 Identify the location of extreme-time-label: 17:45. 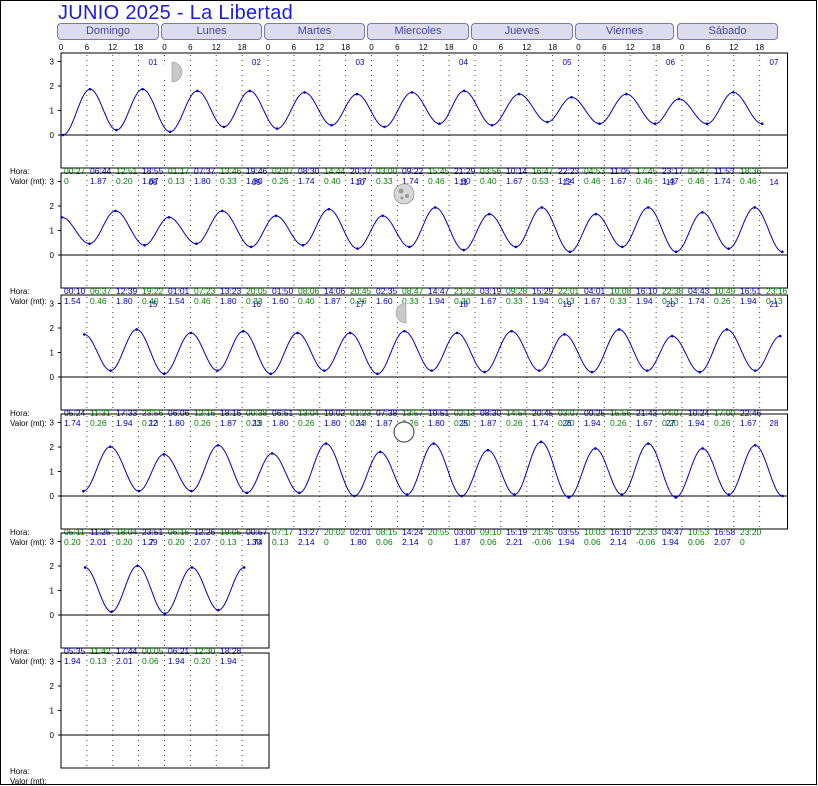
(647, 171).